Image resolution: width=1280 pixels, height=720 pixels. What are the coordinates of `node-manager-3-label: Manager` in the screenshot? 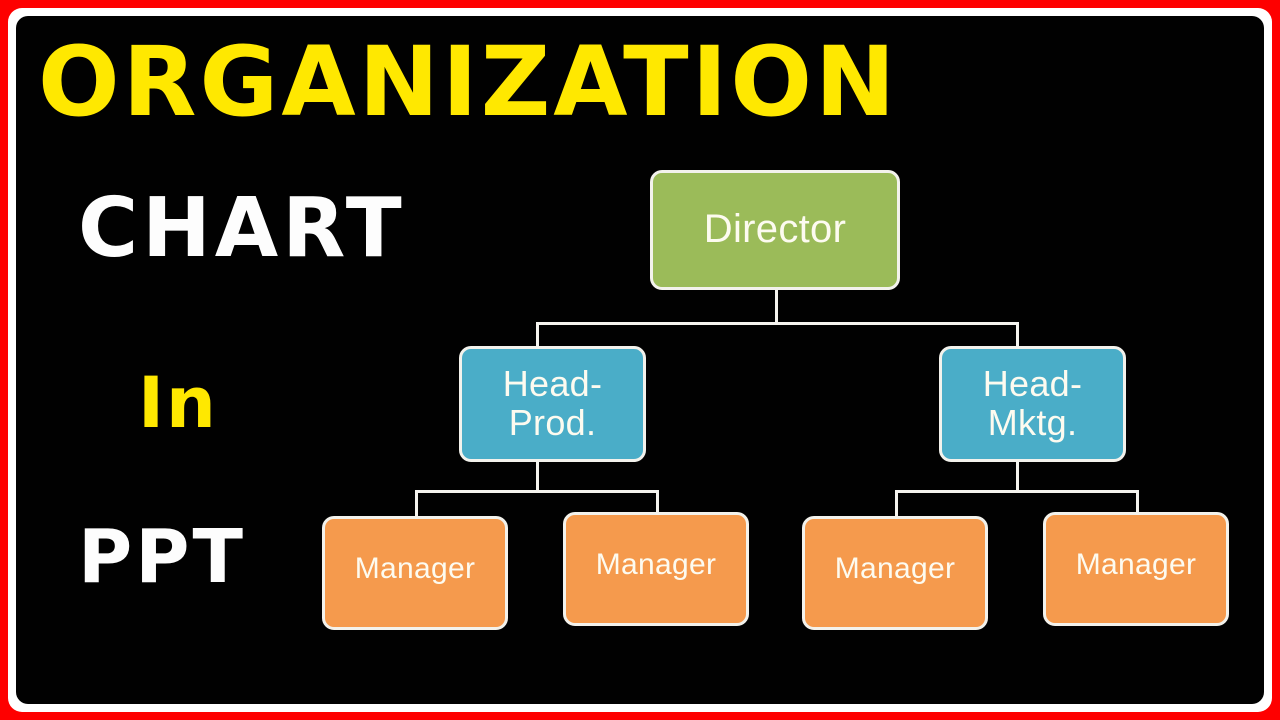 It's located at (895, 568).